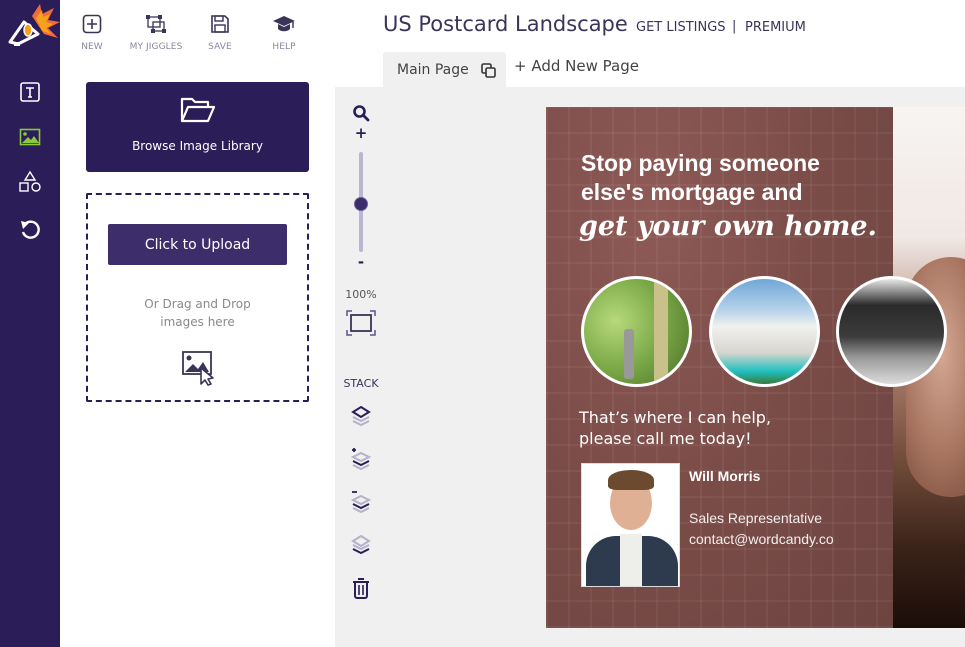 The image size is (965, 647). I want to click on help-button: HELP, so click(284, 33).